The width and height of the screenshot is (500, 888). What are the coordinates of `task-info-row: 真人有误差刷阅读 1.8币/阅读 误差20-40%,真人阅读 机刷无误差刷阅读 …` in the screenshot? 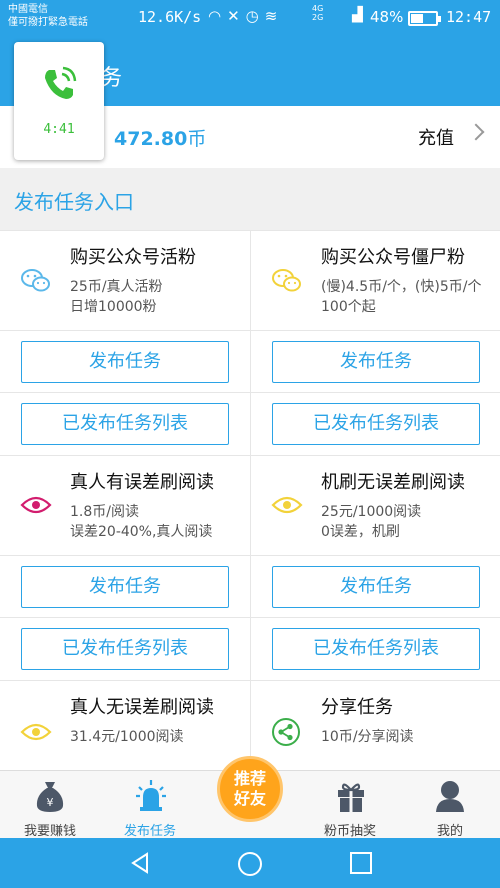 It's located at (250, 505).